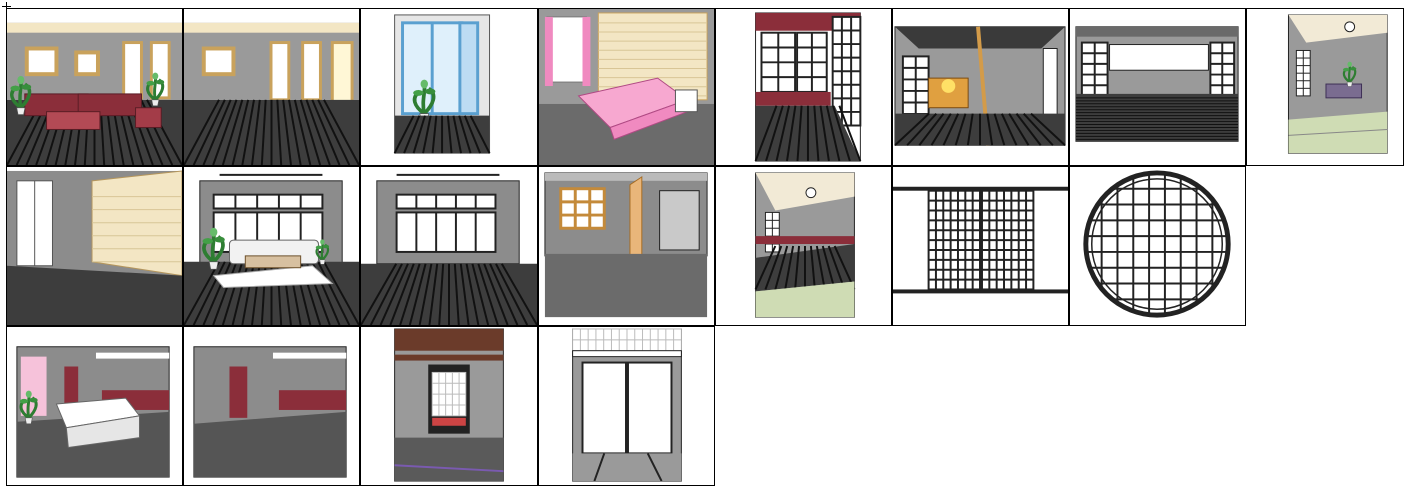  I want to click on tile-japanese-room-lattice-transom-illustration, so click(626, 406).